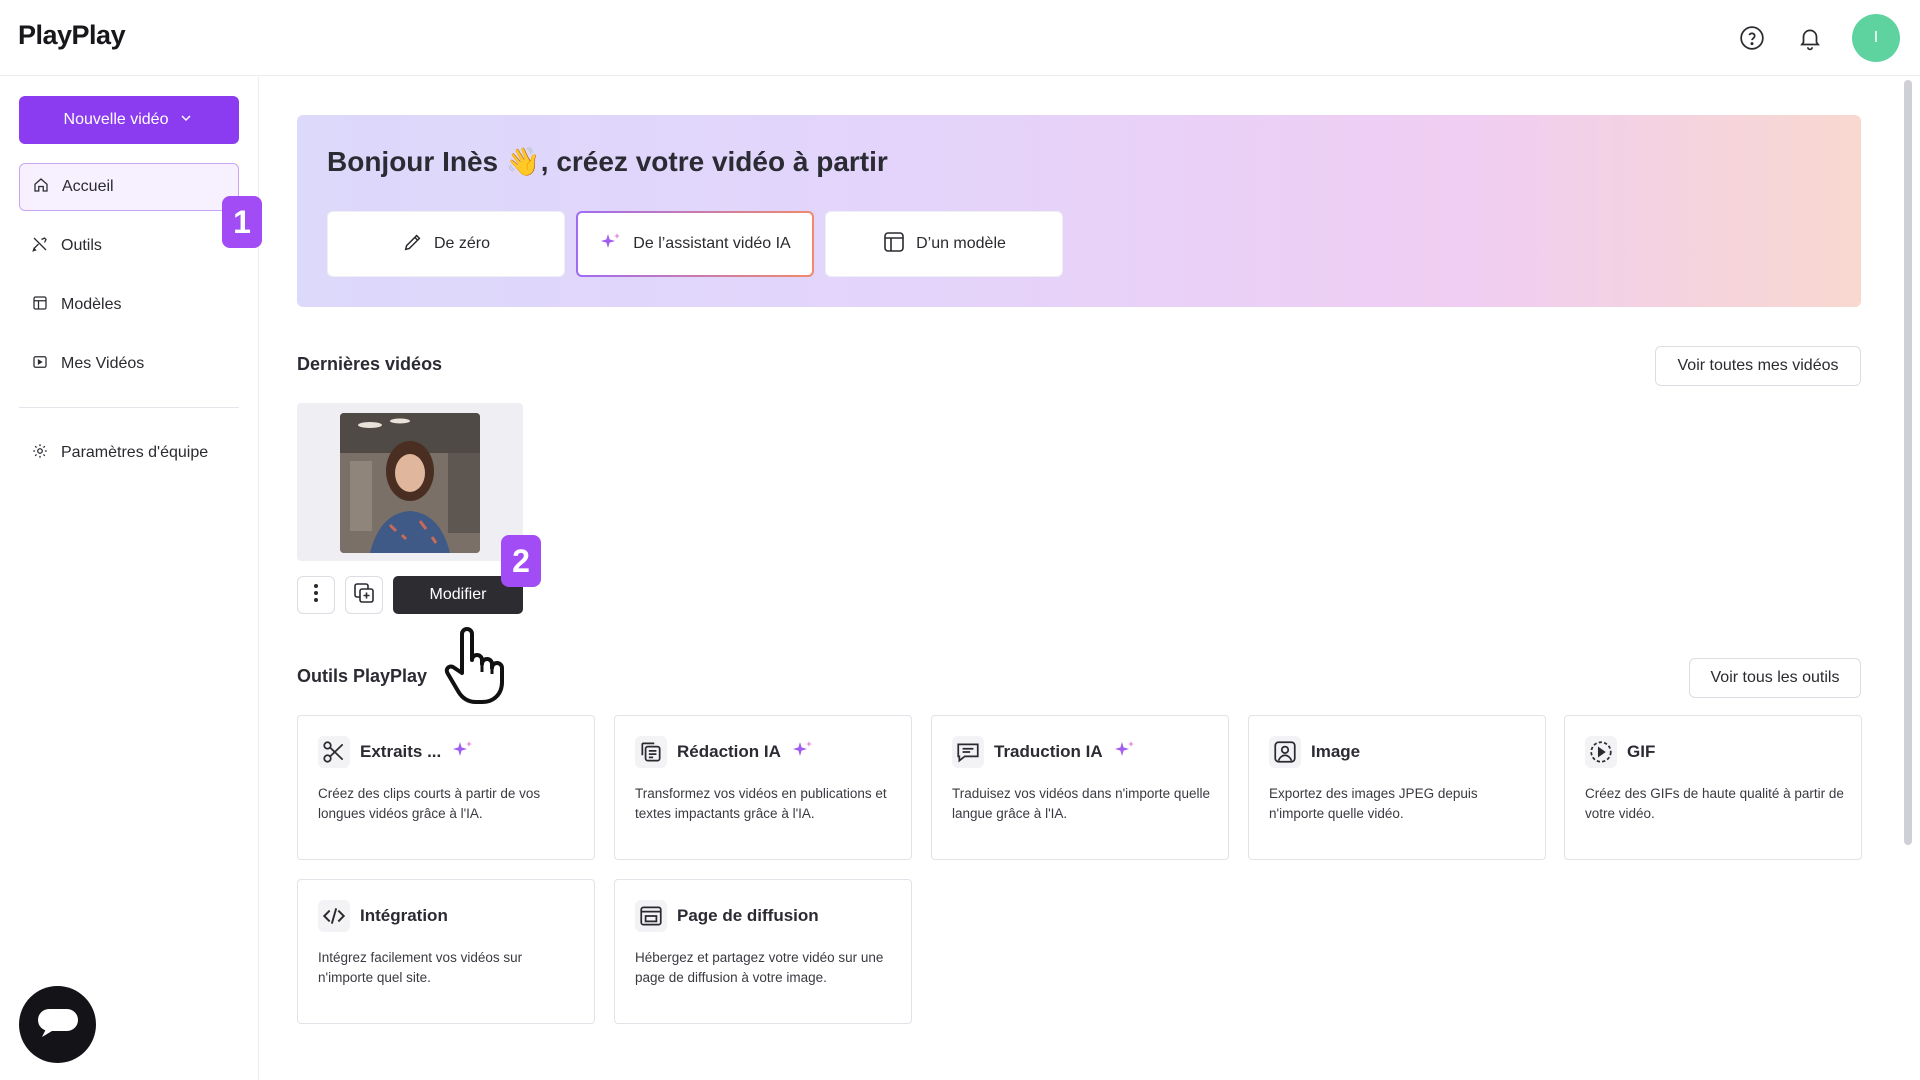 The image size is (1920, 1080). What do you see at coordinates (242, 222) in the screenshot?
I see `step-badge-1: 1` at bounding box center [242, 222].